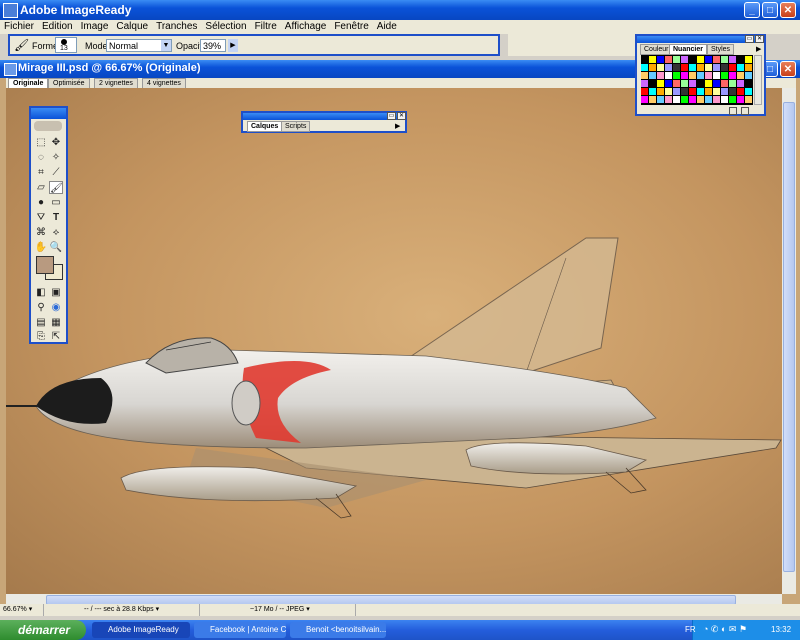  What do you see at coordinates (351, 27) in the screenshot?
I see `menu-fenetre: Fenêtre` at bounding box center [351, 27].